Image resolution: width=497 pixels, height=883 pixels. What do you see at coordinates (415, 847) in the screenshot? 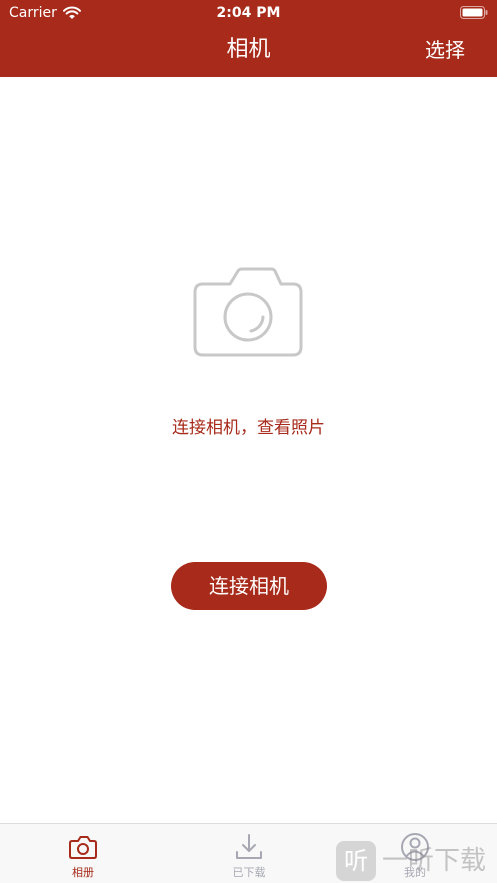
I see `user-icon` at bounding box center [415, 847].